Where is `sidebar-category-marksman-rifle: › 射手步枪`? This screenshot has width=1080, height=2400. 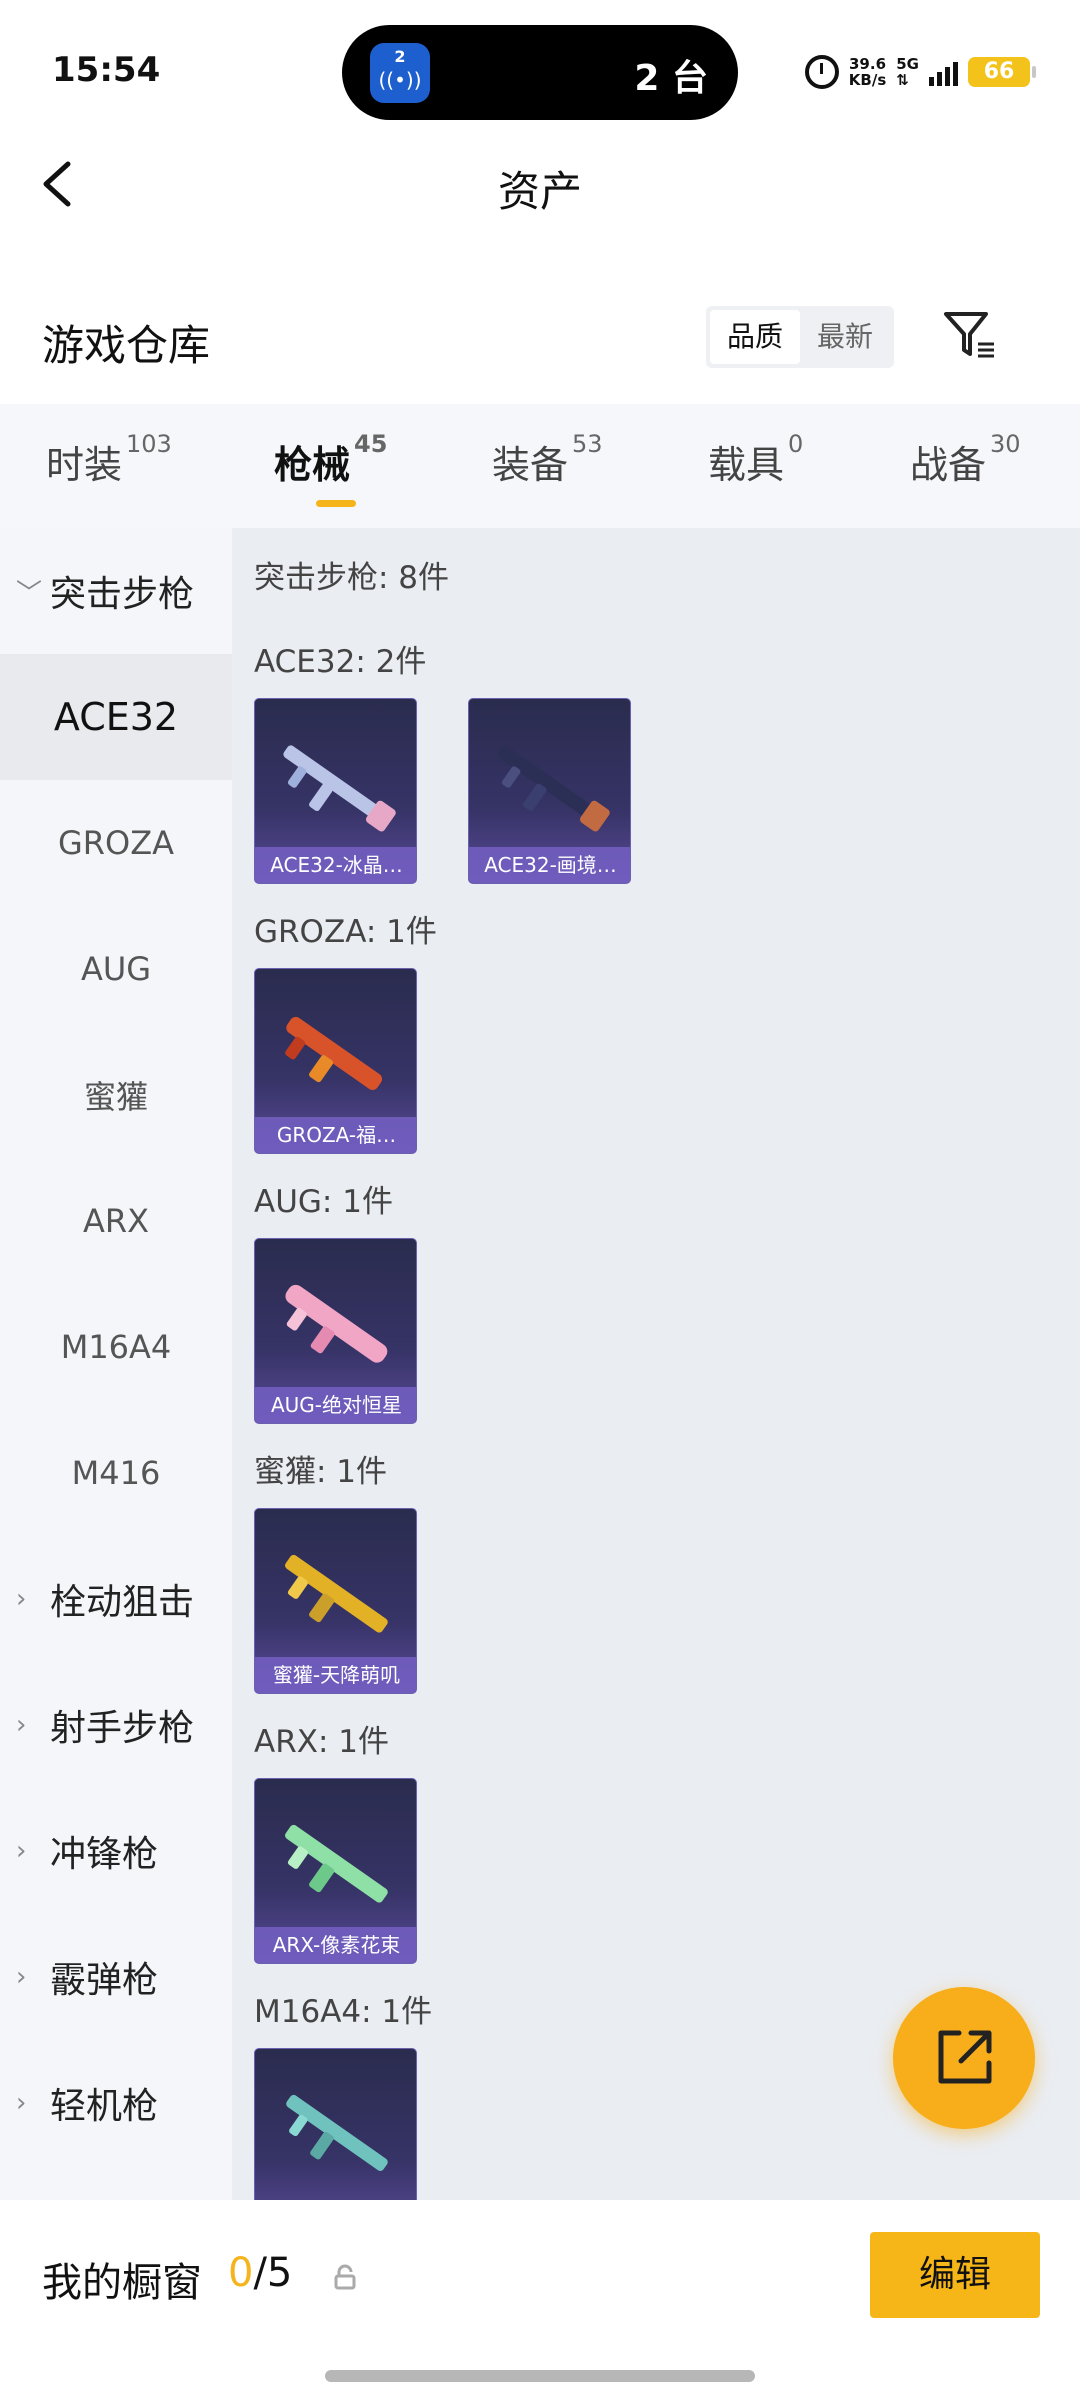 sidebar-category-marksman-rifle: › 射手步枪 is located at coordinates (116, 1725).